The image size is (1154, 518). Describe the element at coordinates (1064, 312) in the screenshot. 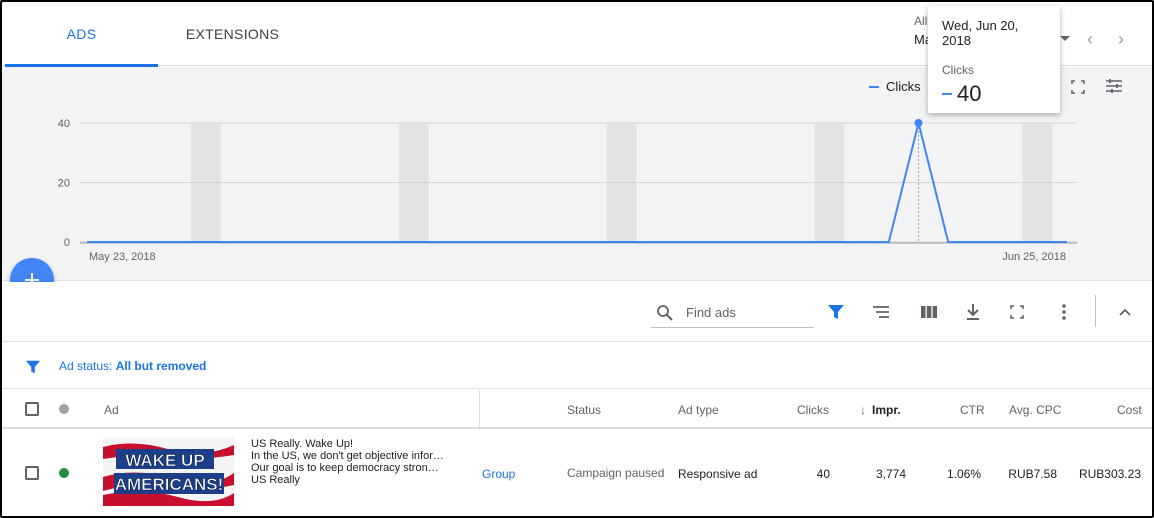

I see `more-options-icon` at that location.